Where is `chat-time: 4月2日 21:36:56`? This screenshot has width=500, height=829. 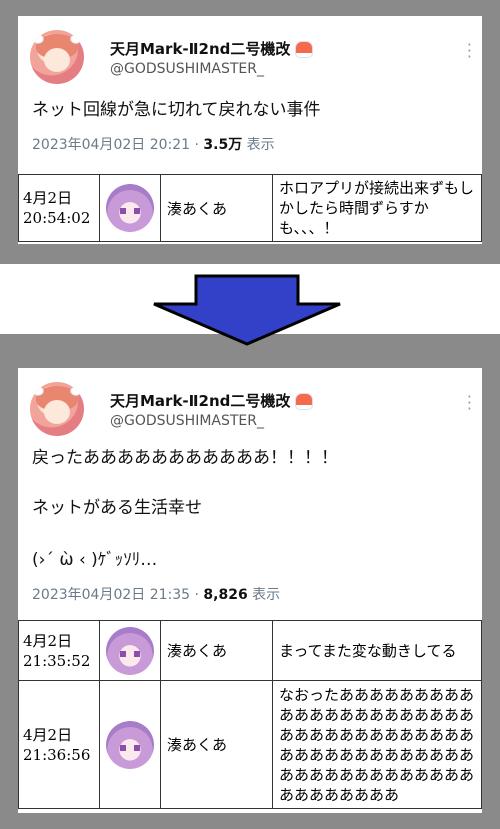
chat-time: 4月2日 21:36:56 is located at coordinates (59, 744).